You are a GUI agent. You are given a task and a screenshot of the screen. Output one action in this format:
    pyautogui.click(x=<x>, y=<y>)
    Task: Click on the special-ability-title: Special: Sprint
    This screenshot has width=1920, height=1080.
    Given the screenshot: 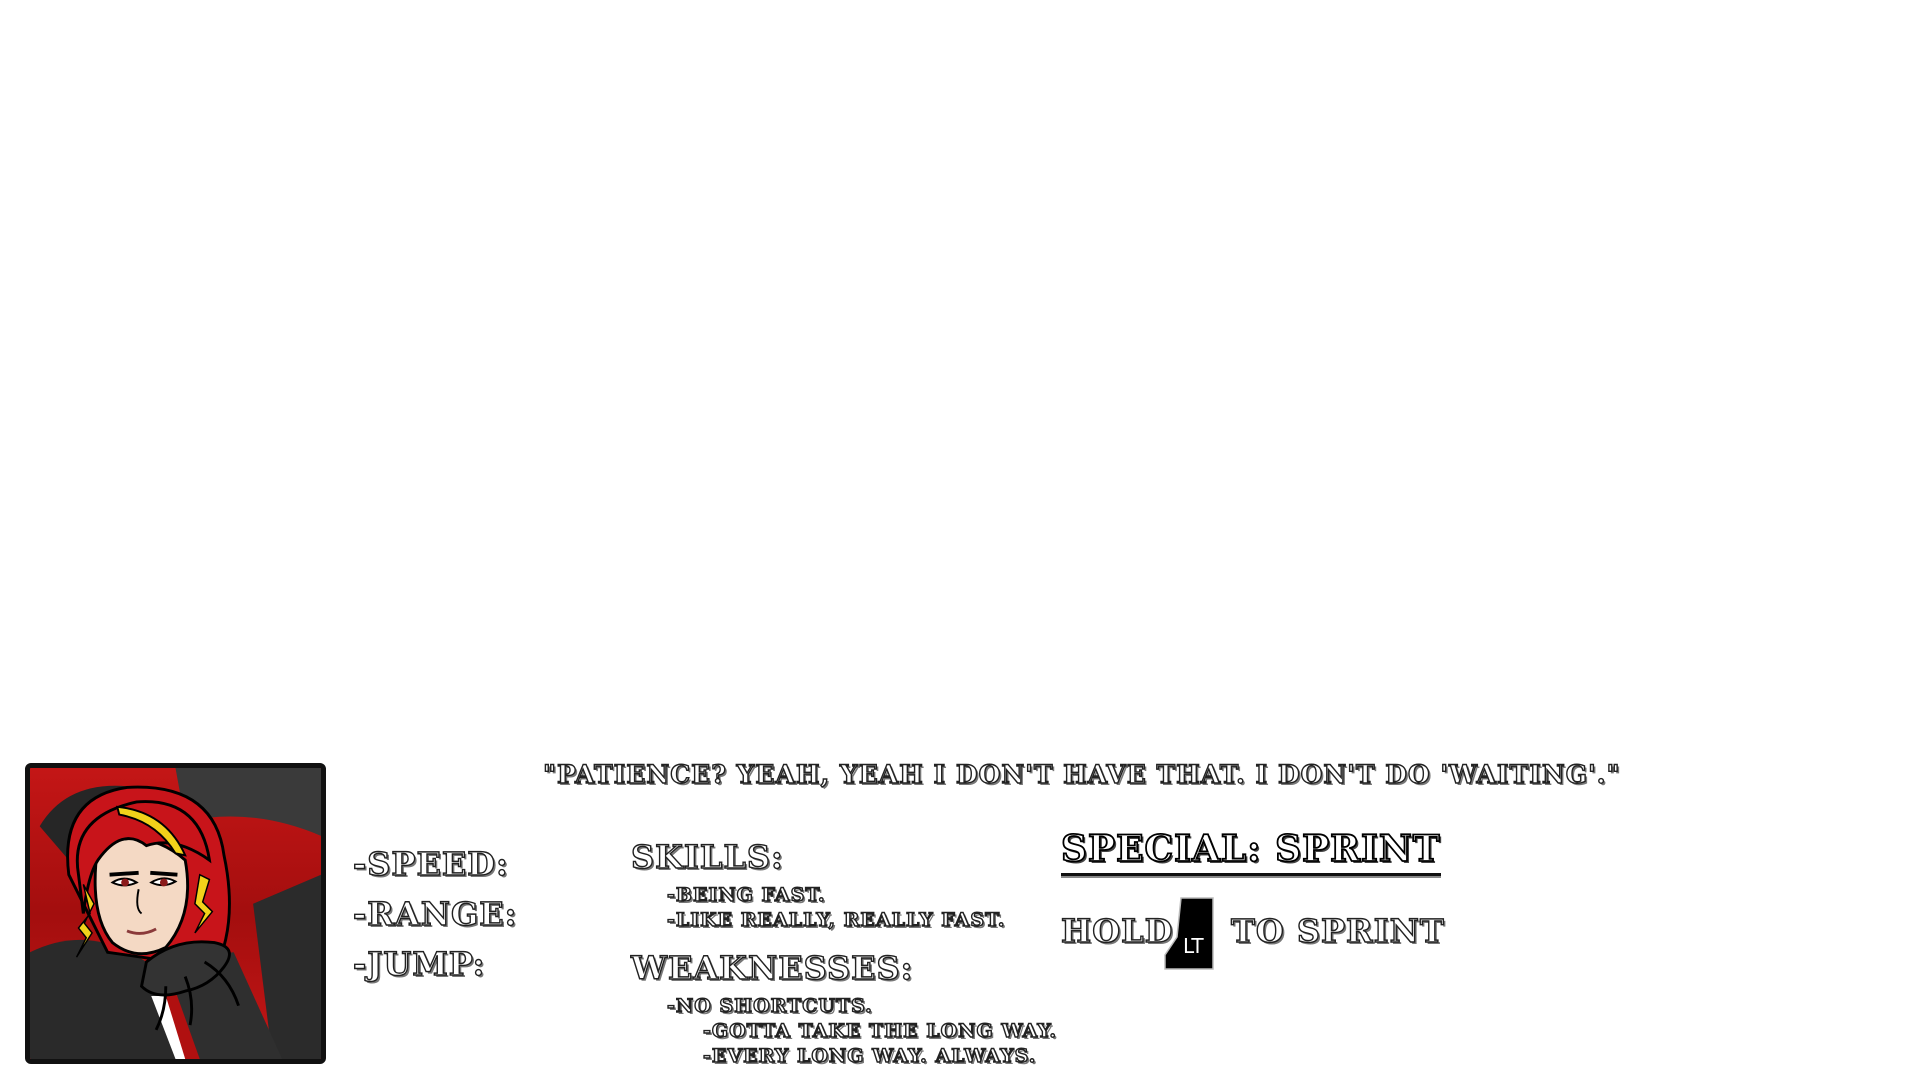 What is the action you would take?
    pyautogui.click(x=1250, y=851)
    